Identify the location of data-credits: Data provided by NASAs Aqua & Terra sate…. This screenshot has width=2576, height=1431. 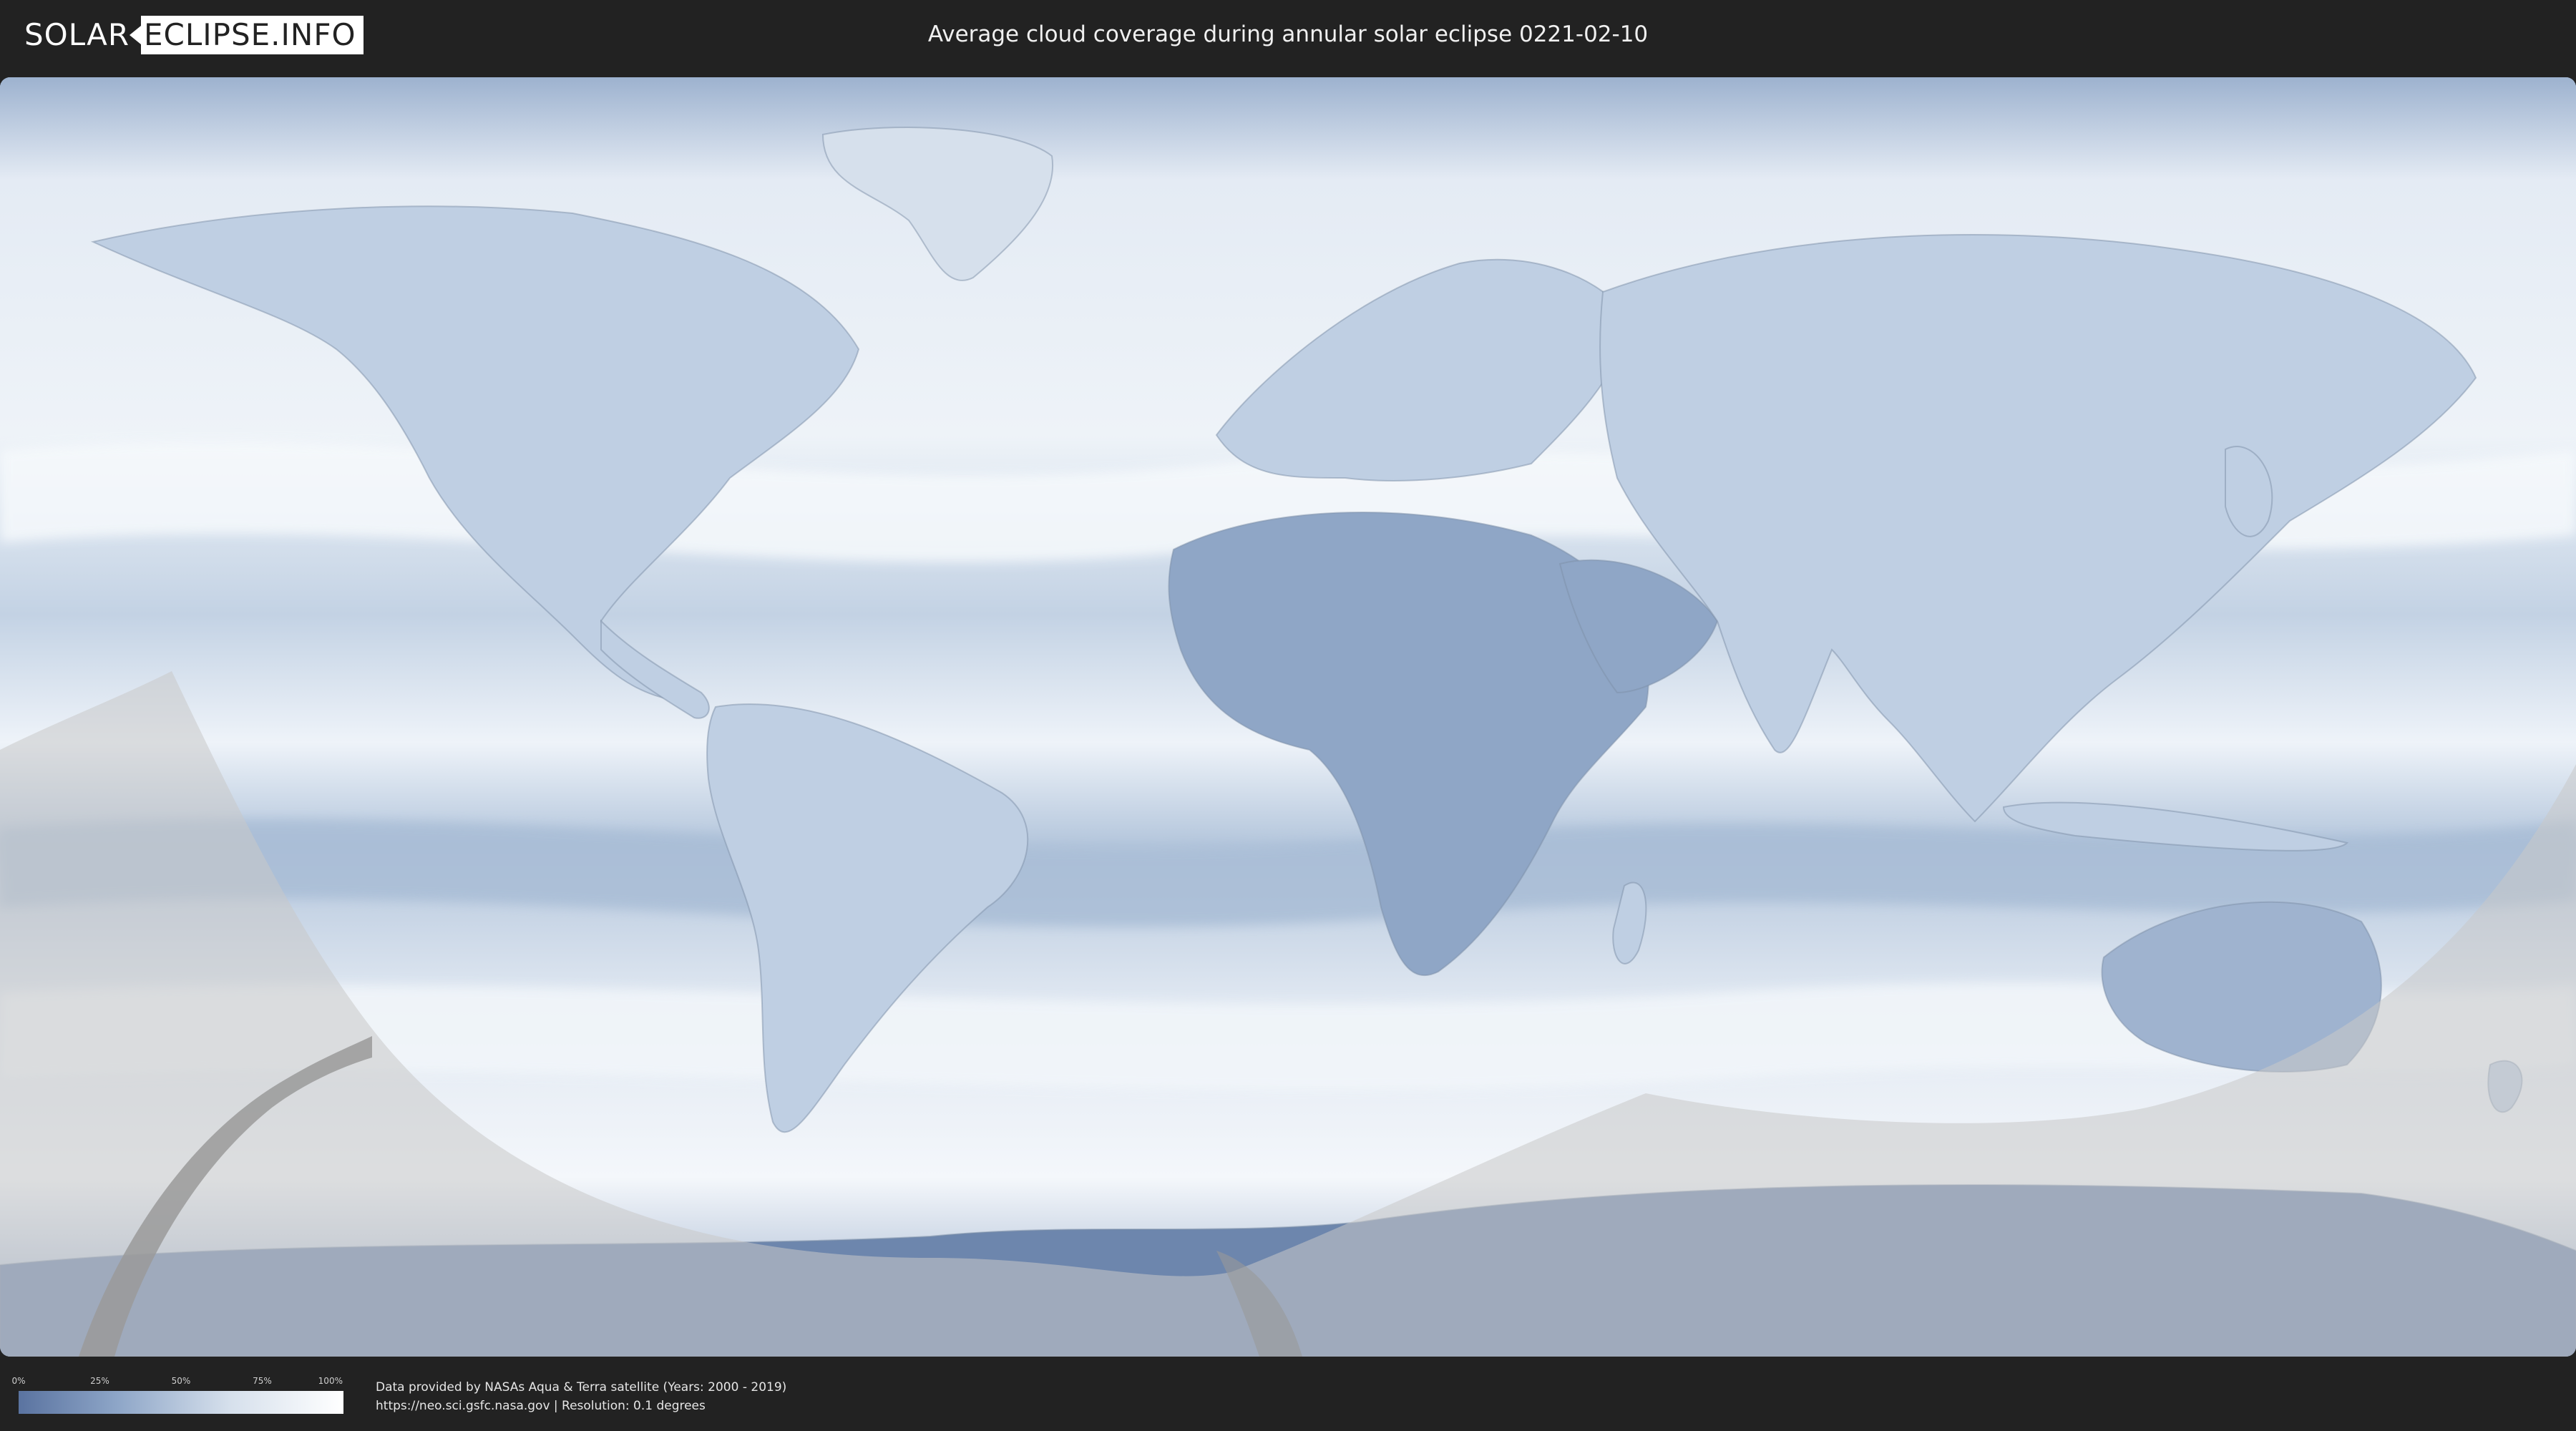
(581, 1396).